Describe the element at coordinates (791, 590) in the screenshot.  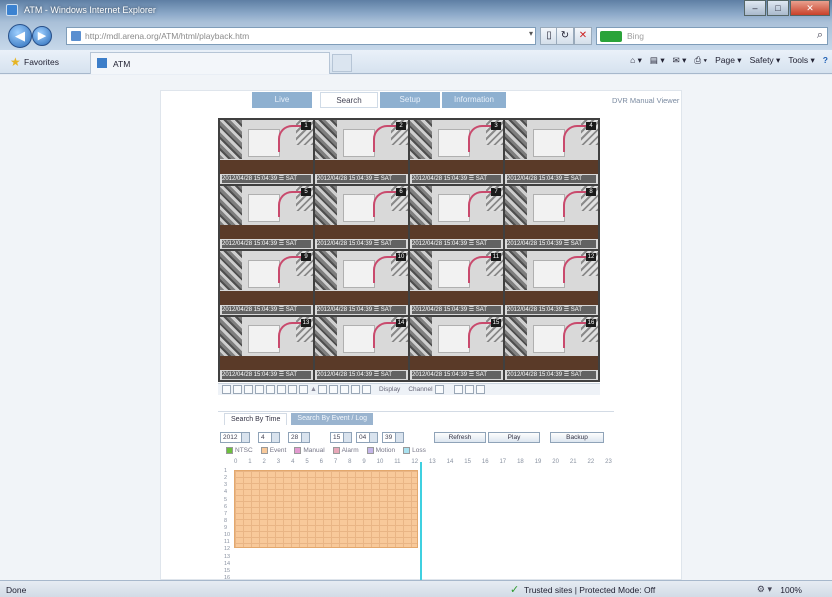
I see `zoom-level: 100%` at that location.